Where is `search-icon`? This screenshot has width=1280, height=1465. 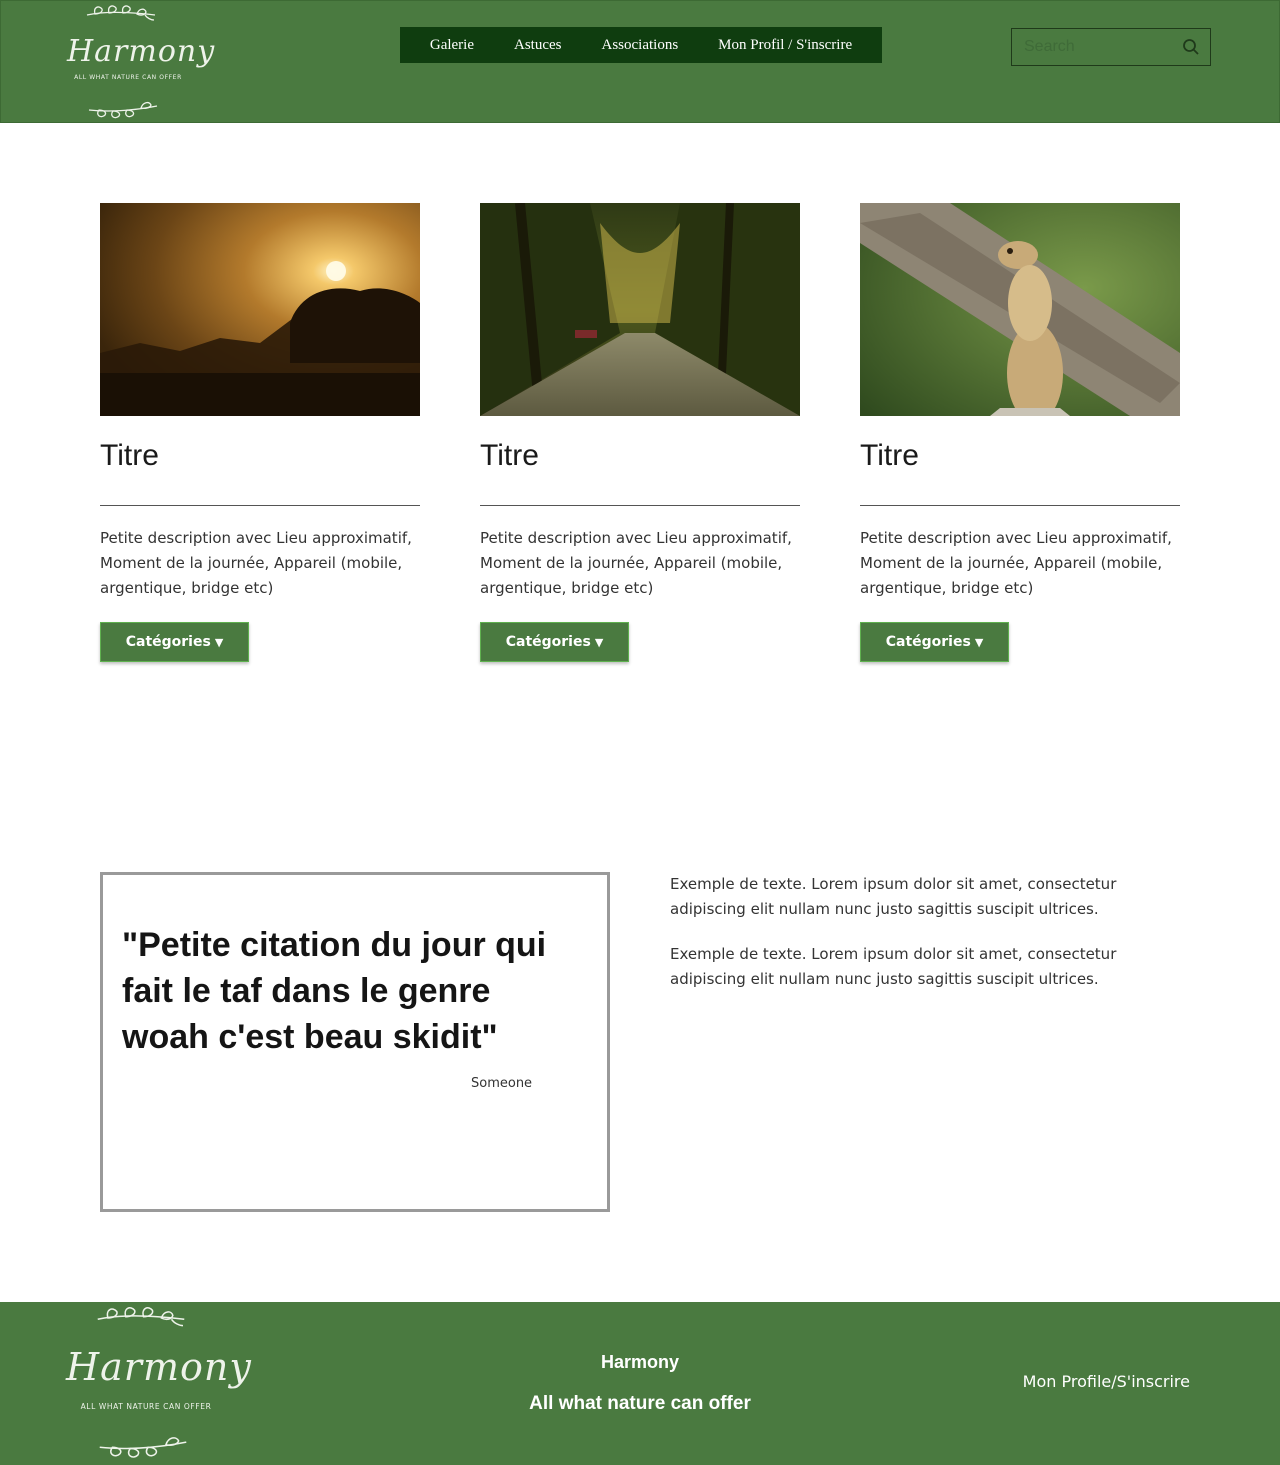 search-icon is located at coordinates (1191, 47).